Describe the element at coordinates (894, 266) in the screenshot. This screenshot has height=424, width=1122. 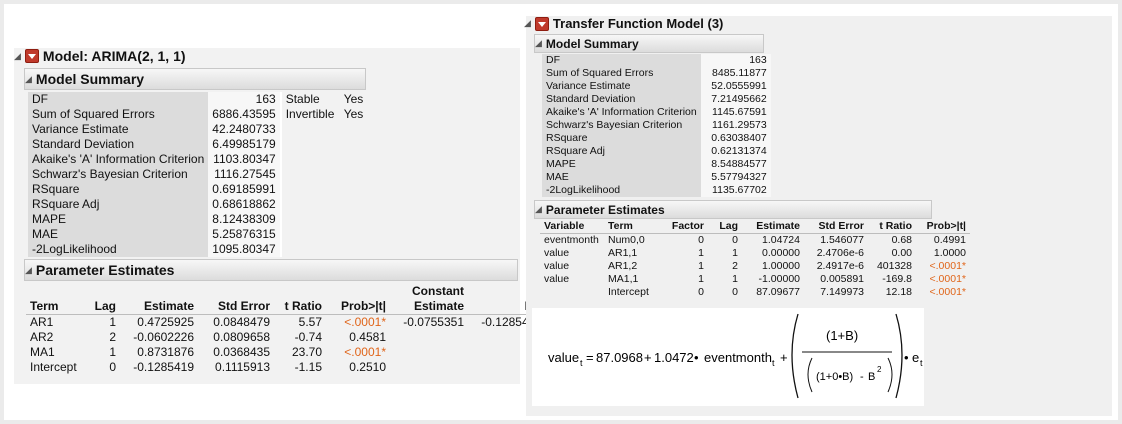
I see `param-cell: 401328` at that location.